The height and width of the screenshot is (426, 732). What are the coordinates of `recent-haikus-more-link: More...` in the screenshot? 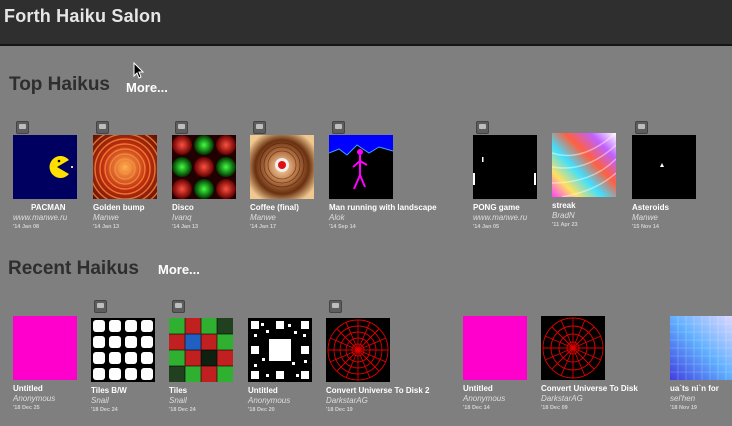 It's located at (179, 269).